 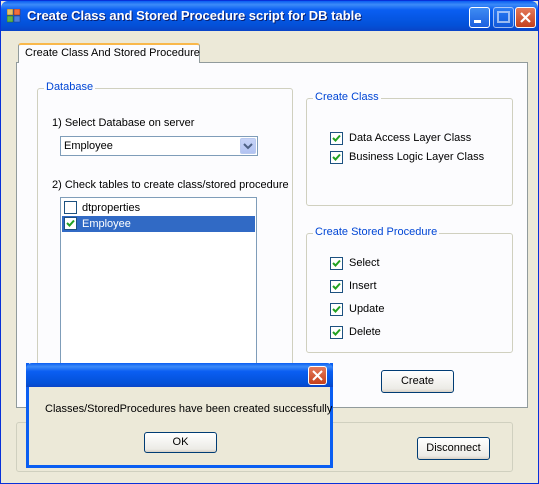 What do you see at coordinates (347, 97) in the screenshot?
I see `create-class-group-label: Create Class` at bounding box center [347, 97].